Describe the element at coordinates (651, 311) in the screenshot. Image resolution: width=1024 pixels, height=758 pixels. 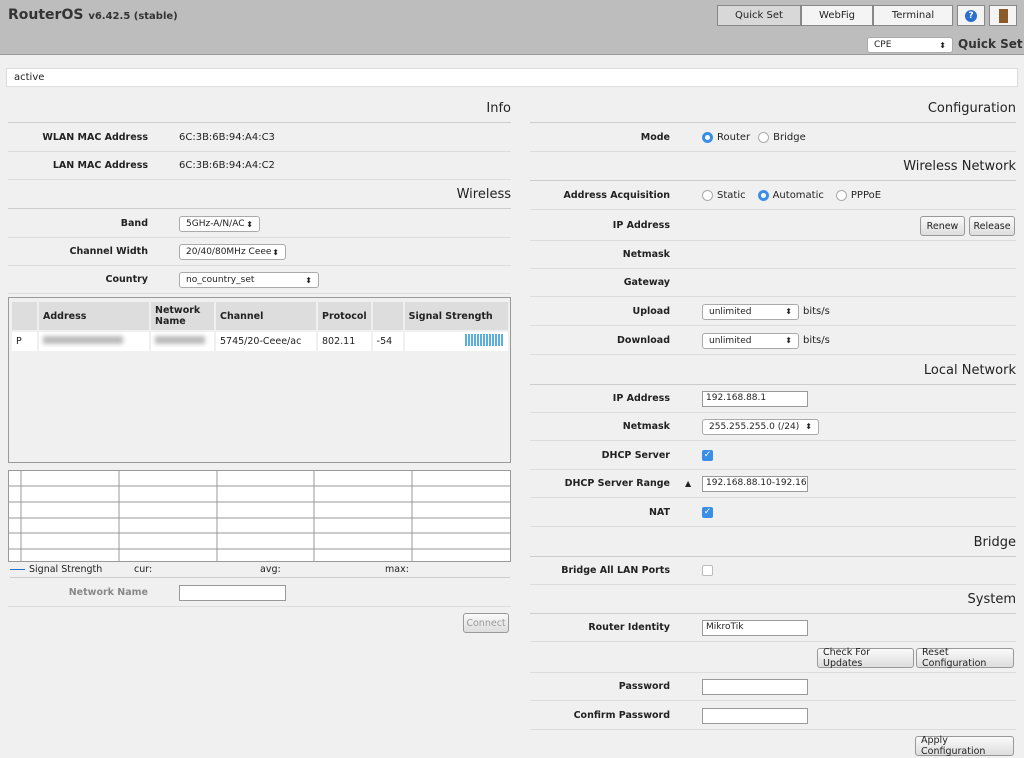
I see `label: Upload` at that location.